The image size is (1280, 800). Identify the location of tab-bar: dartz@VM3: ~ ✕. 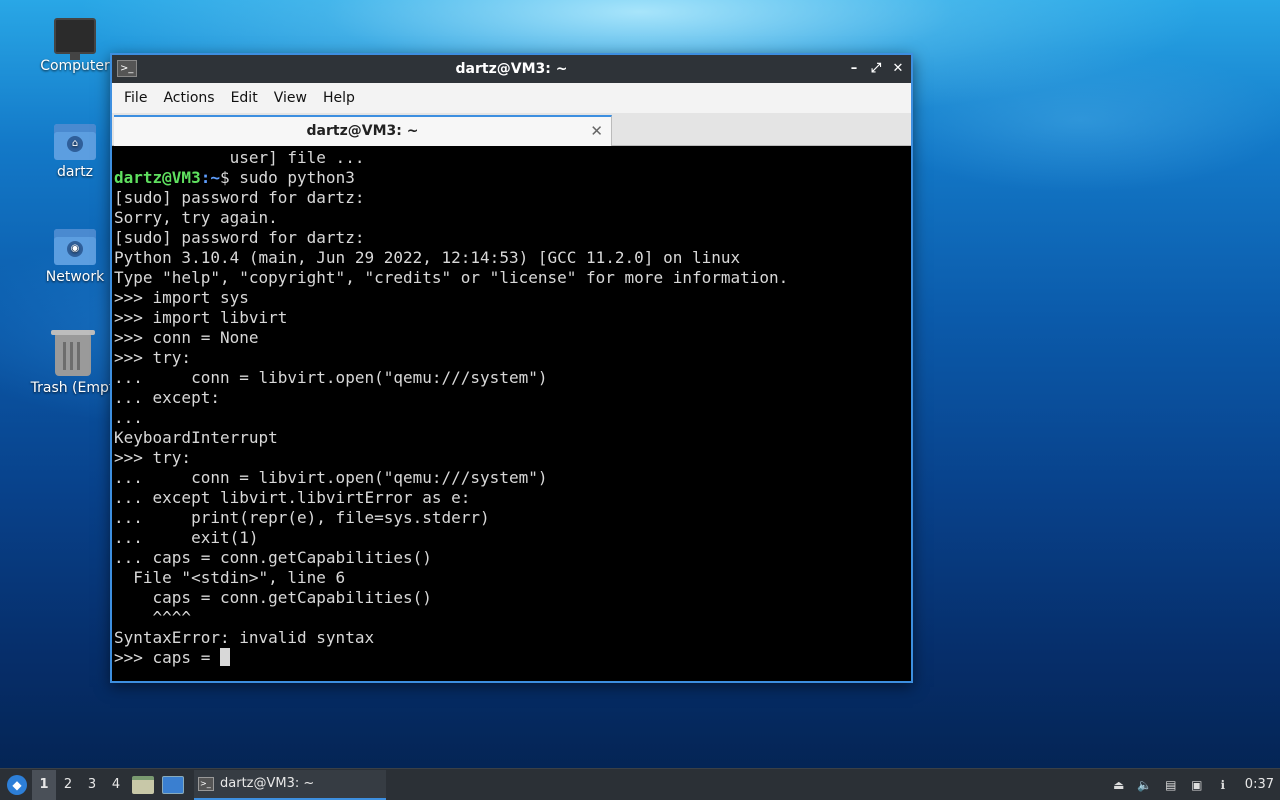
(511, 129).